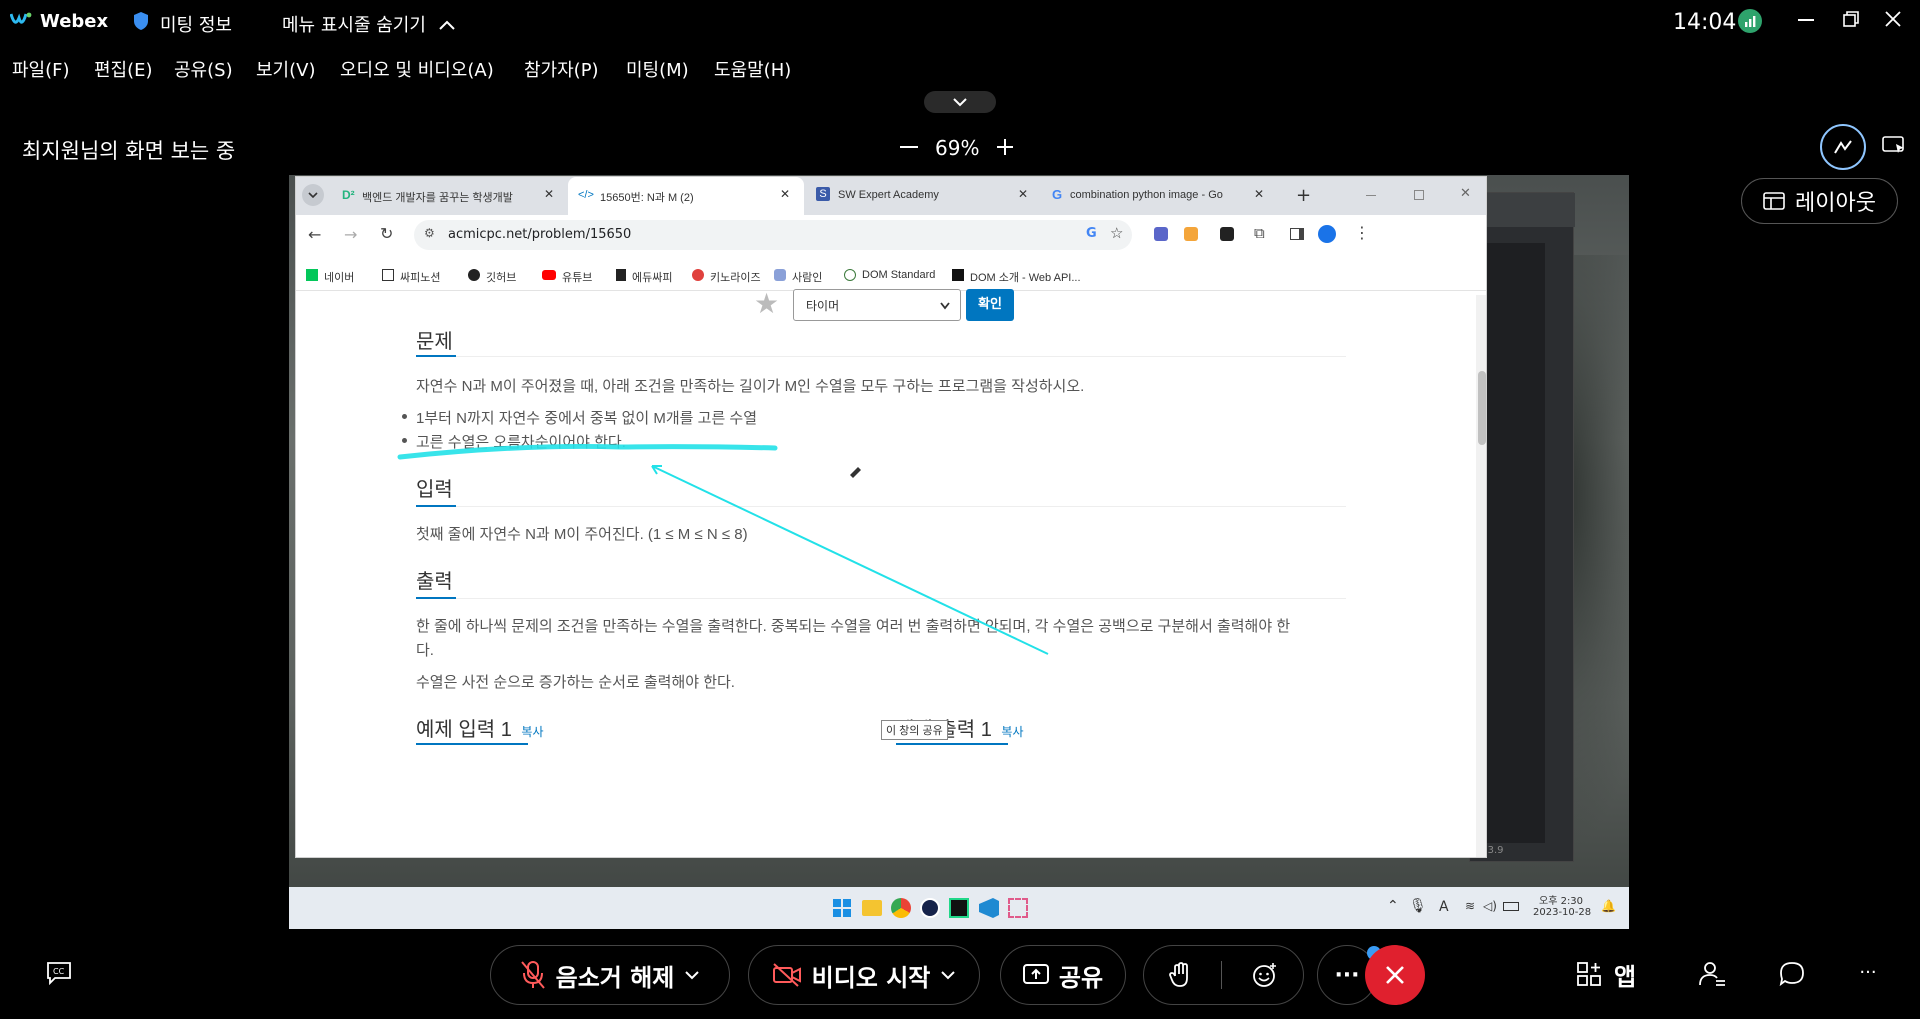 Image resolution: width=1920 pixels, height=1019 pixels. Describe the element at coordinates (786, 975) in the screenshot. I see `video-off-icon` at that location.